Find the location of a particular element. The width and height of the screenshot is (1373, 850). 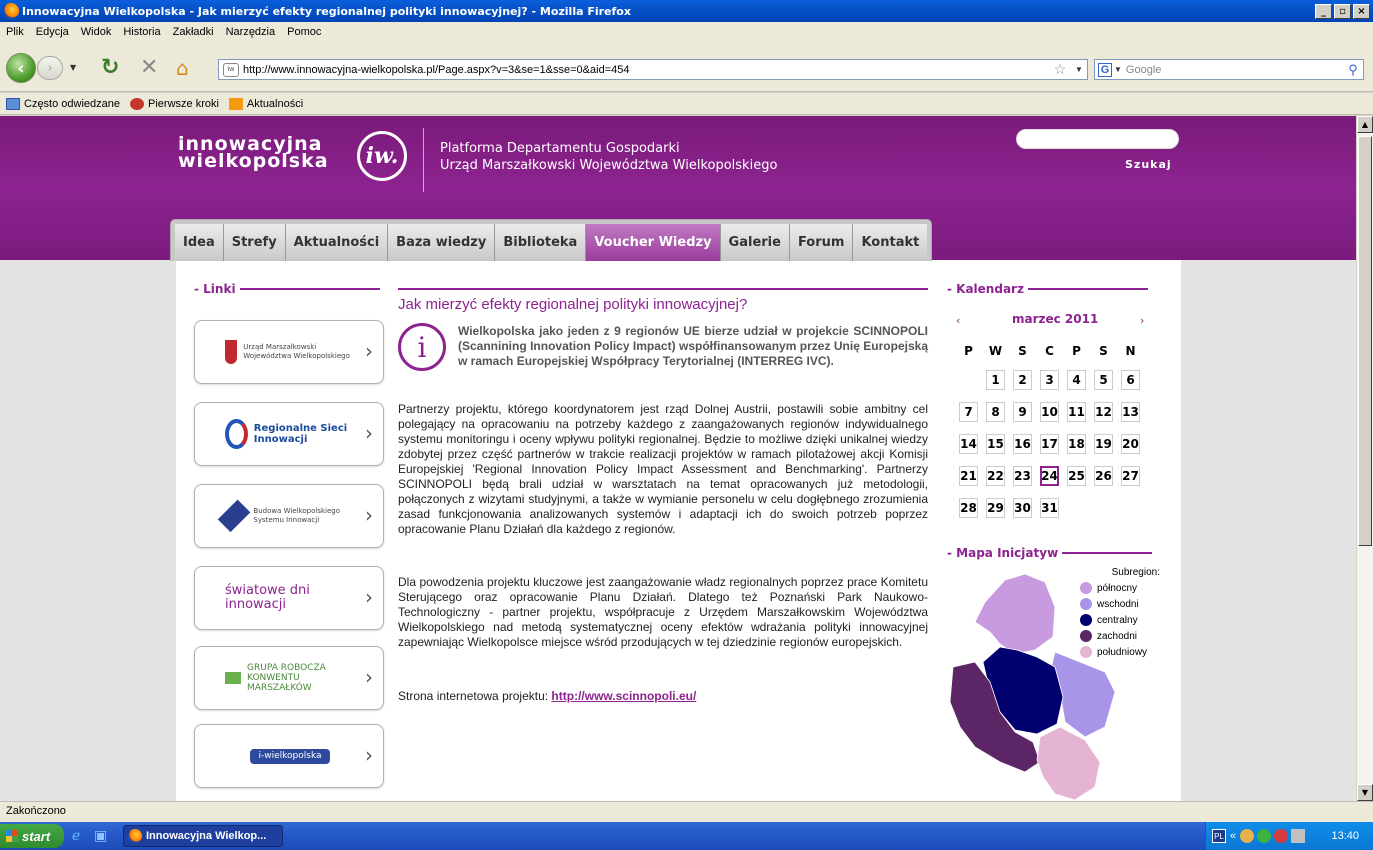

tab-baza-wiedzy: Baza wiedzy is located at coordinates (442, 242).